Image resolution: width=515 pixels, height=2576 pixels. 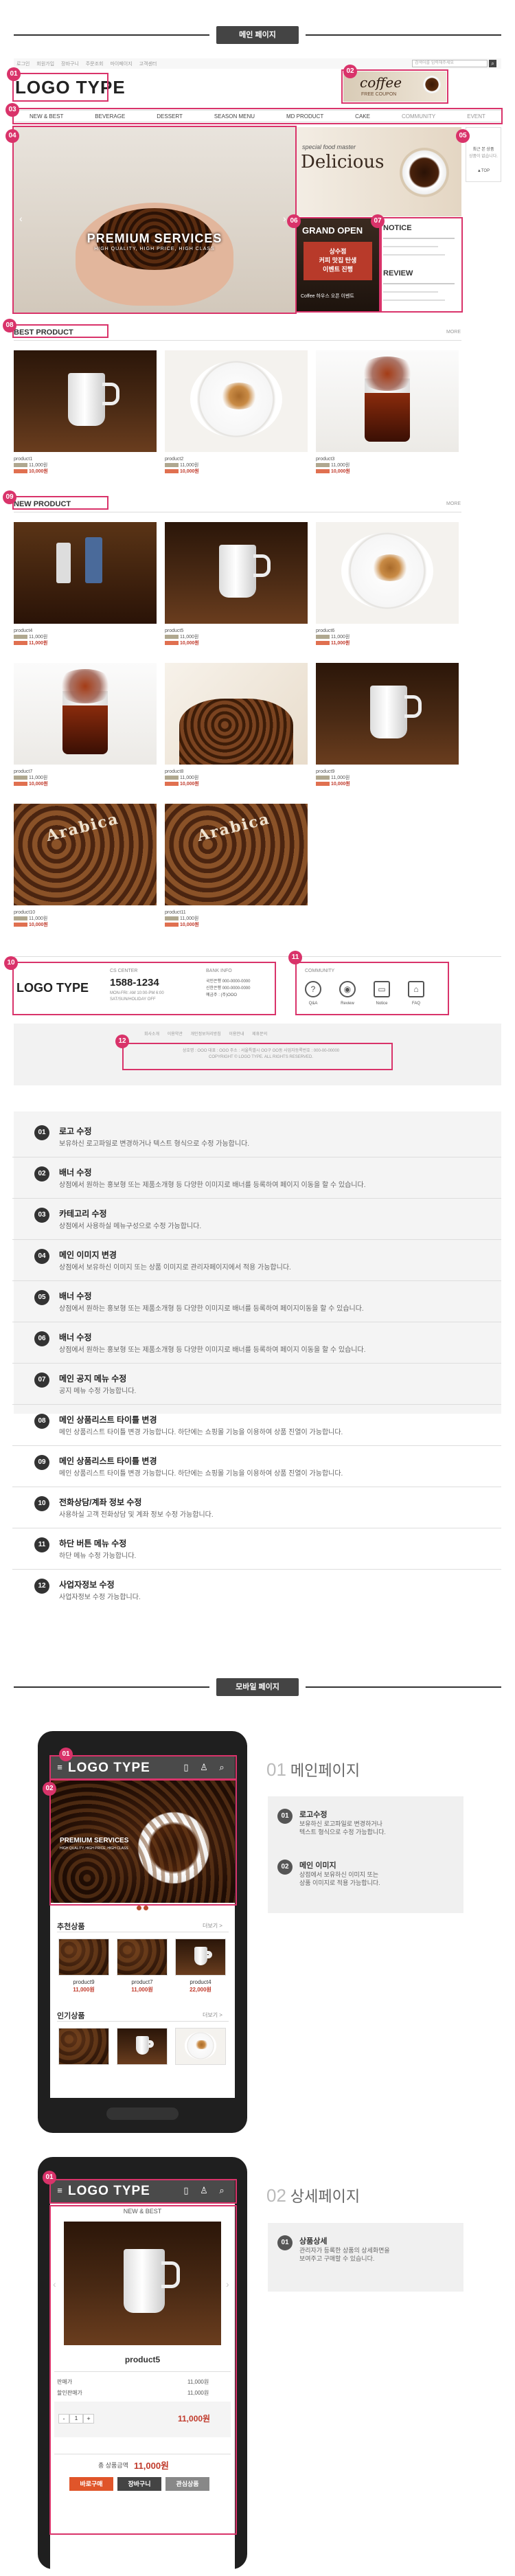 What do you see at coordinates (236, 854) in the screenshot?
I see `new-product-image-8: Arabica` at bounding box center [236, 854].